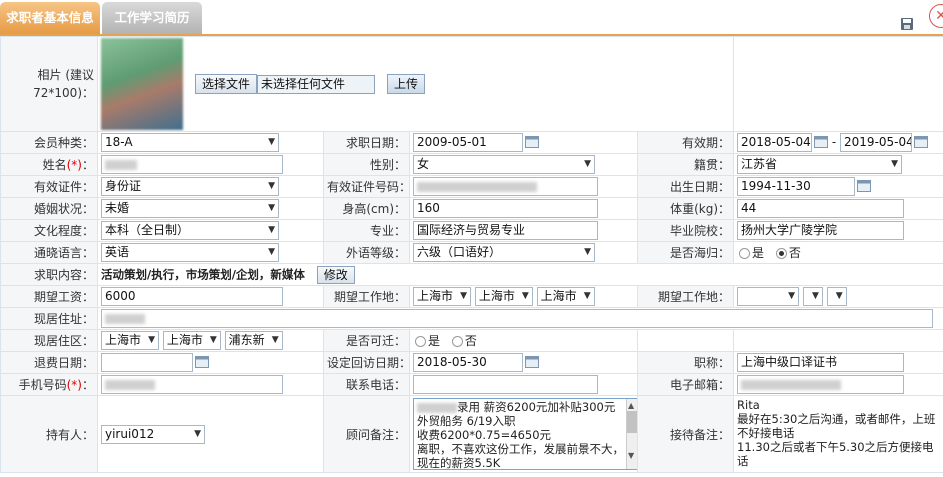  What do you see at coordinates (876, 142) in the screenshot?
I see `validity-to-input: 2019-05-04` at bounding box center [876, 142].